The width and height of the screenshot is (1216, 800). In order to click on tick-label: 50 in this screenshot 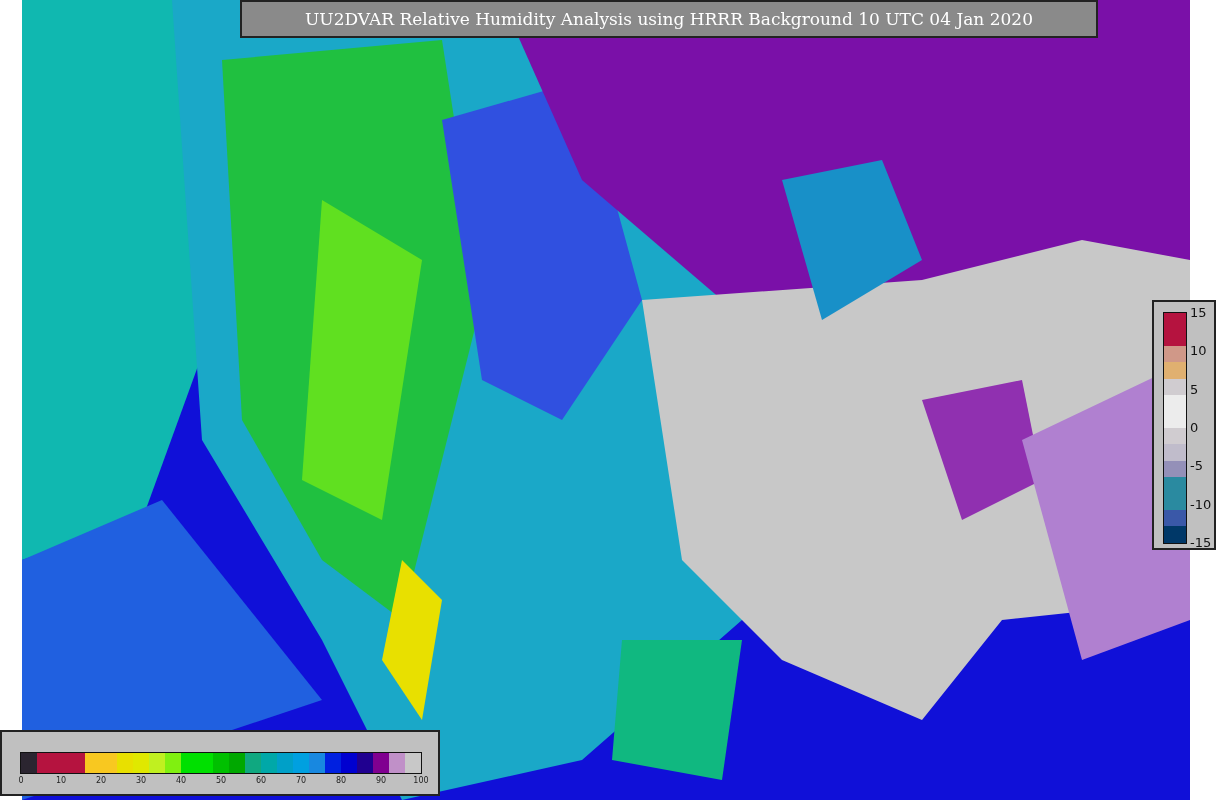, I will do `click(221, 780)`.